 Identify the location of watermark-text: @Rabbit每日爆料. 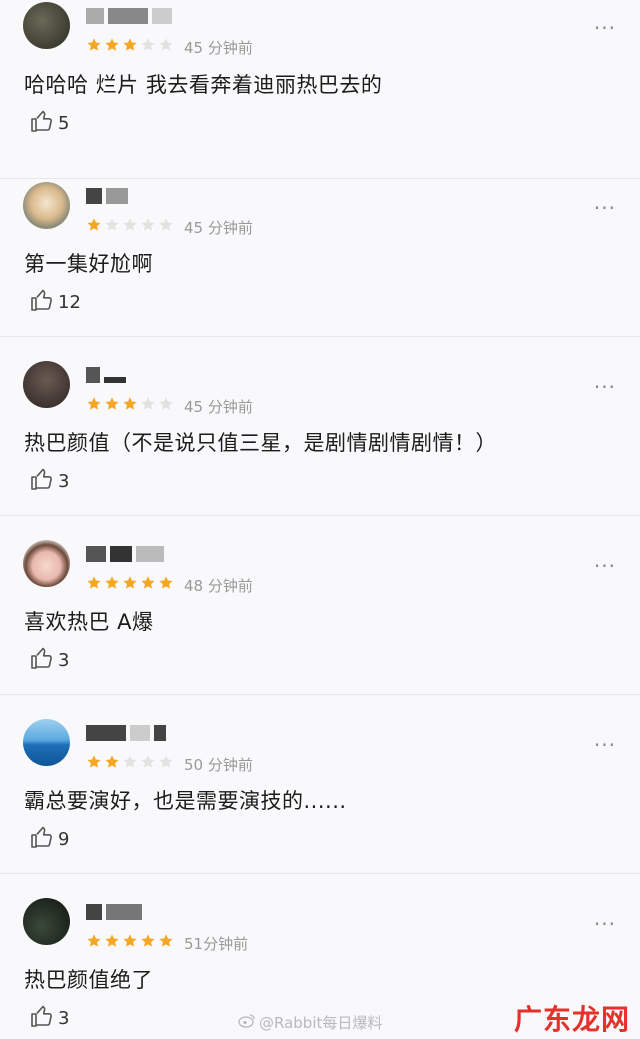
(321, 1023).